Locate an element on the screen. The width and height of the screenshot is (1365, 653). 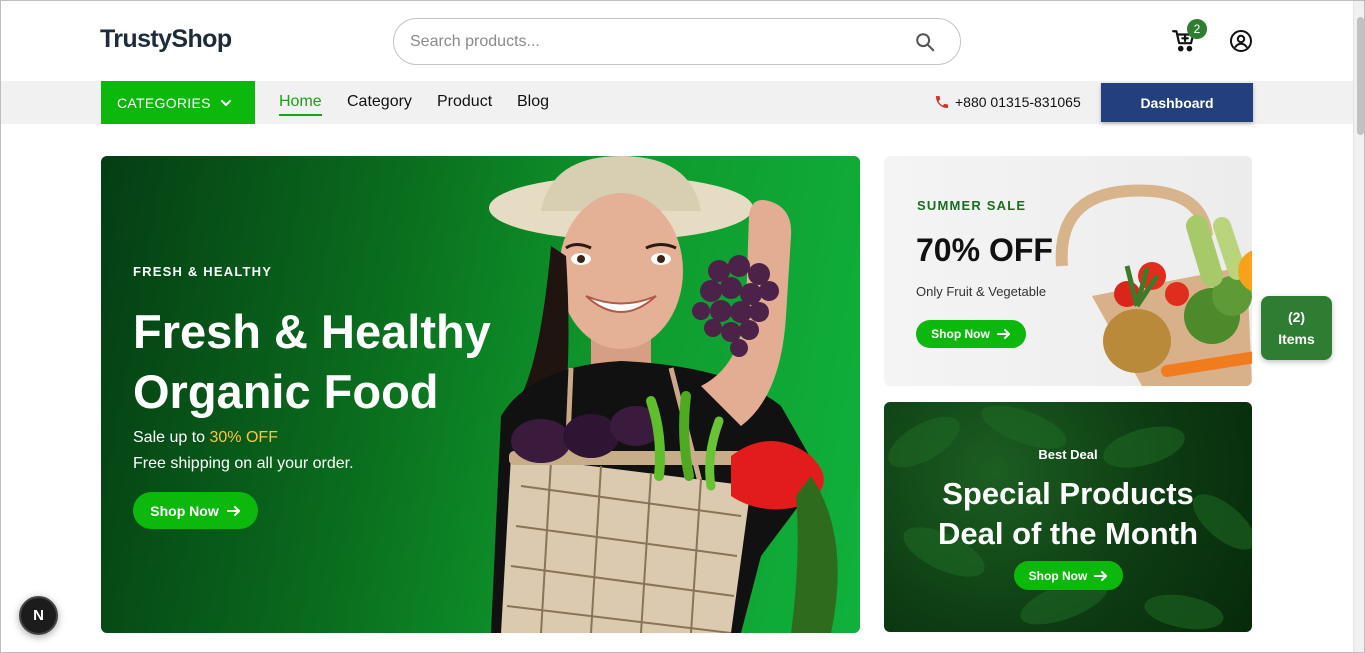
search-icon is located at coordinates (925, 42).